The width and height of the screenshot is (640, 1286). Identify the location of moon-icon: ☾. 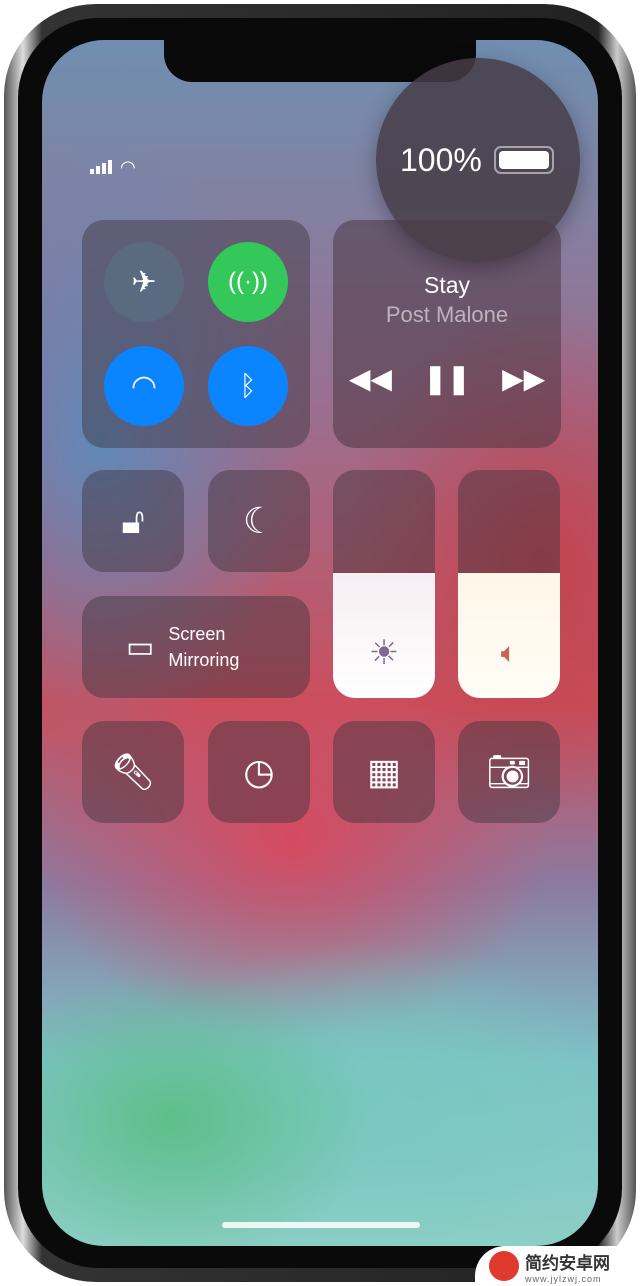
(259, 520).